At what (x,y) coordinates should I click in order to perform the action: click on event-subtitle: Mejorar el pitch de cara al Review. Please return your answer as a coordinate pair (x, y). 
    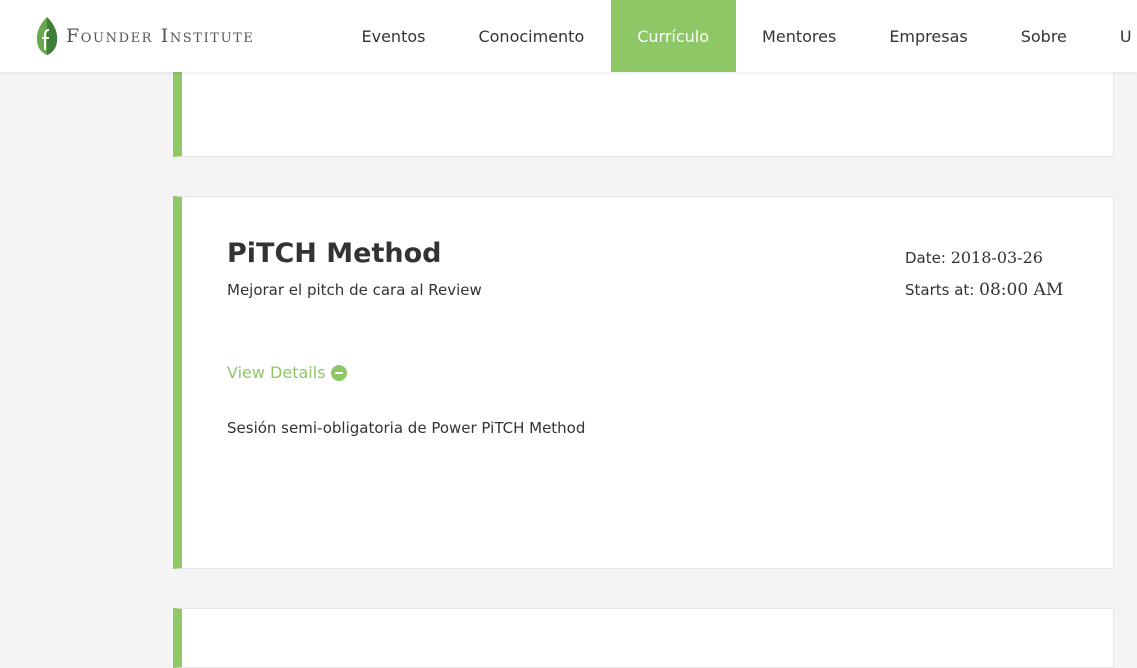
    Looking at the image, I should click on (354, 290).